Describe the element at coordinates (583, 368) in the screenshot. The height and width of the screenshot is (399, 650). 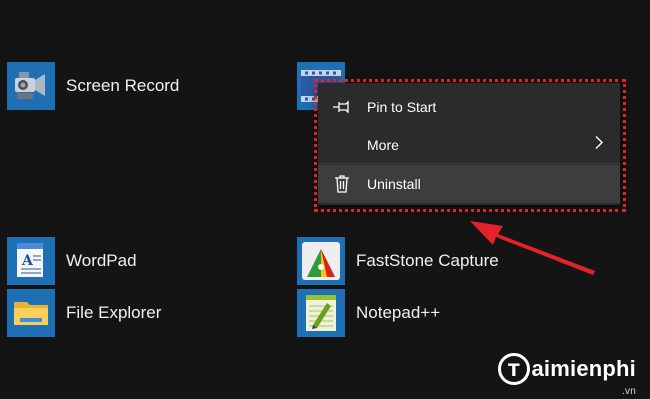
I see `watermark-brand: aimienphi` at that location.